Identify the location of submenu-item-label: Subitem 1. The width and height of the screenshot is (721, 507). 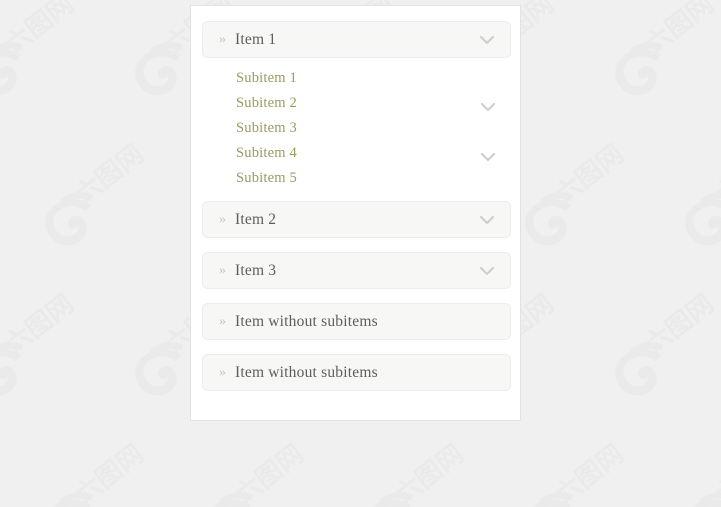
(267, 78).